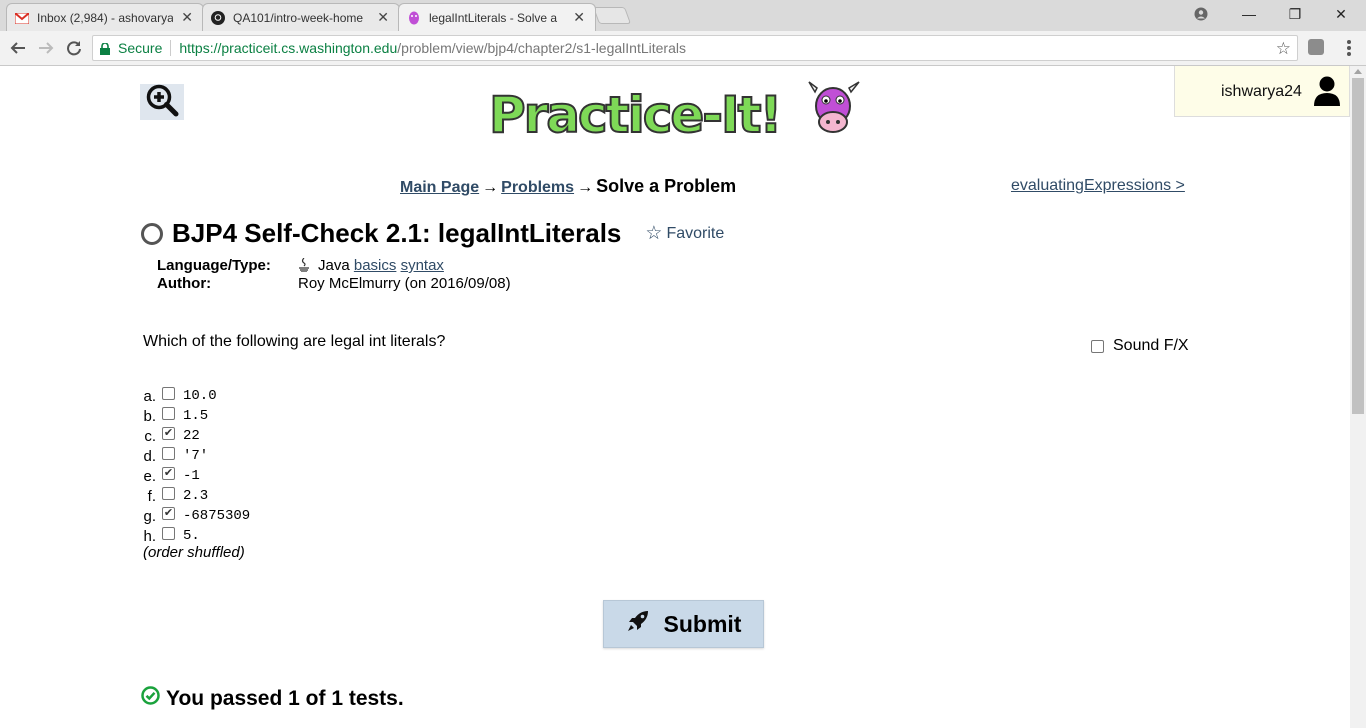 The width and height of the screenshot is (1366, 728). Describe the element at coordinates (285, 698) in the screenshot. I see `result-text: You passed 1 of 1 tests.` at that location.